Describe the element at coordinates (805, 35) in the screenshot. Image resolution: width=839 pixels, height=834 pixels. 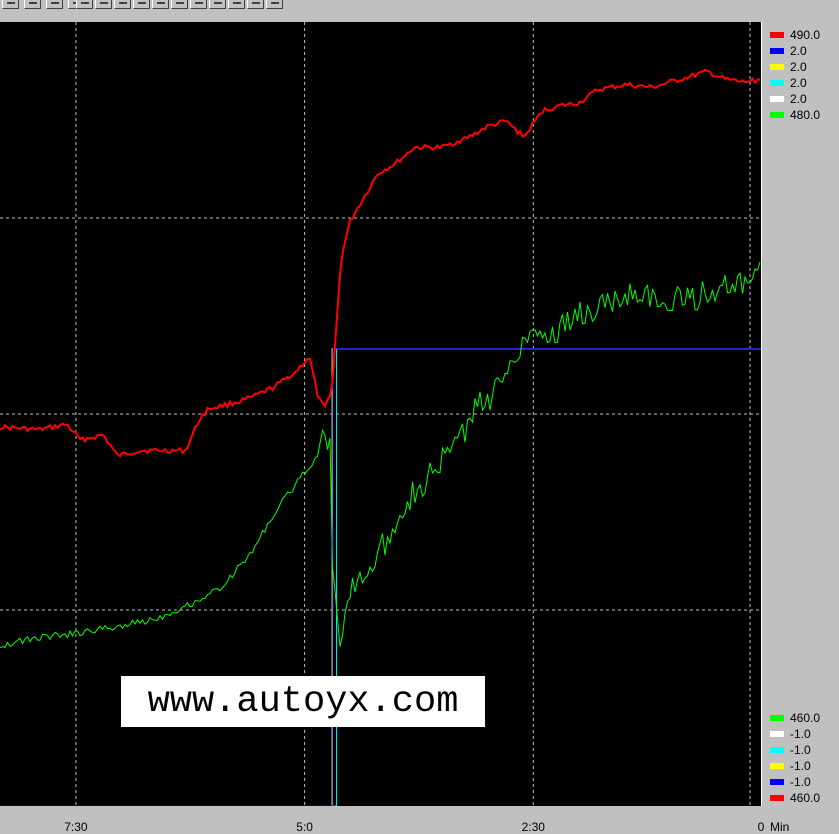
I see `legend-label: 490.0` at that location.